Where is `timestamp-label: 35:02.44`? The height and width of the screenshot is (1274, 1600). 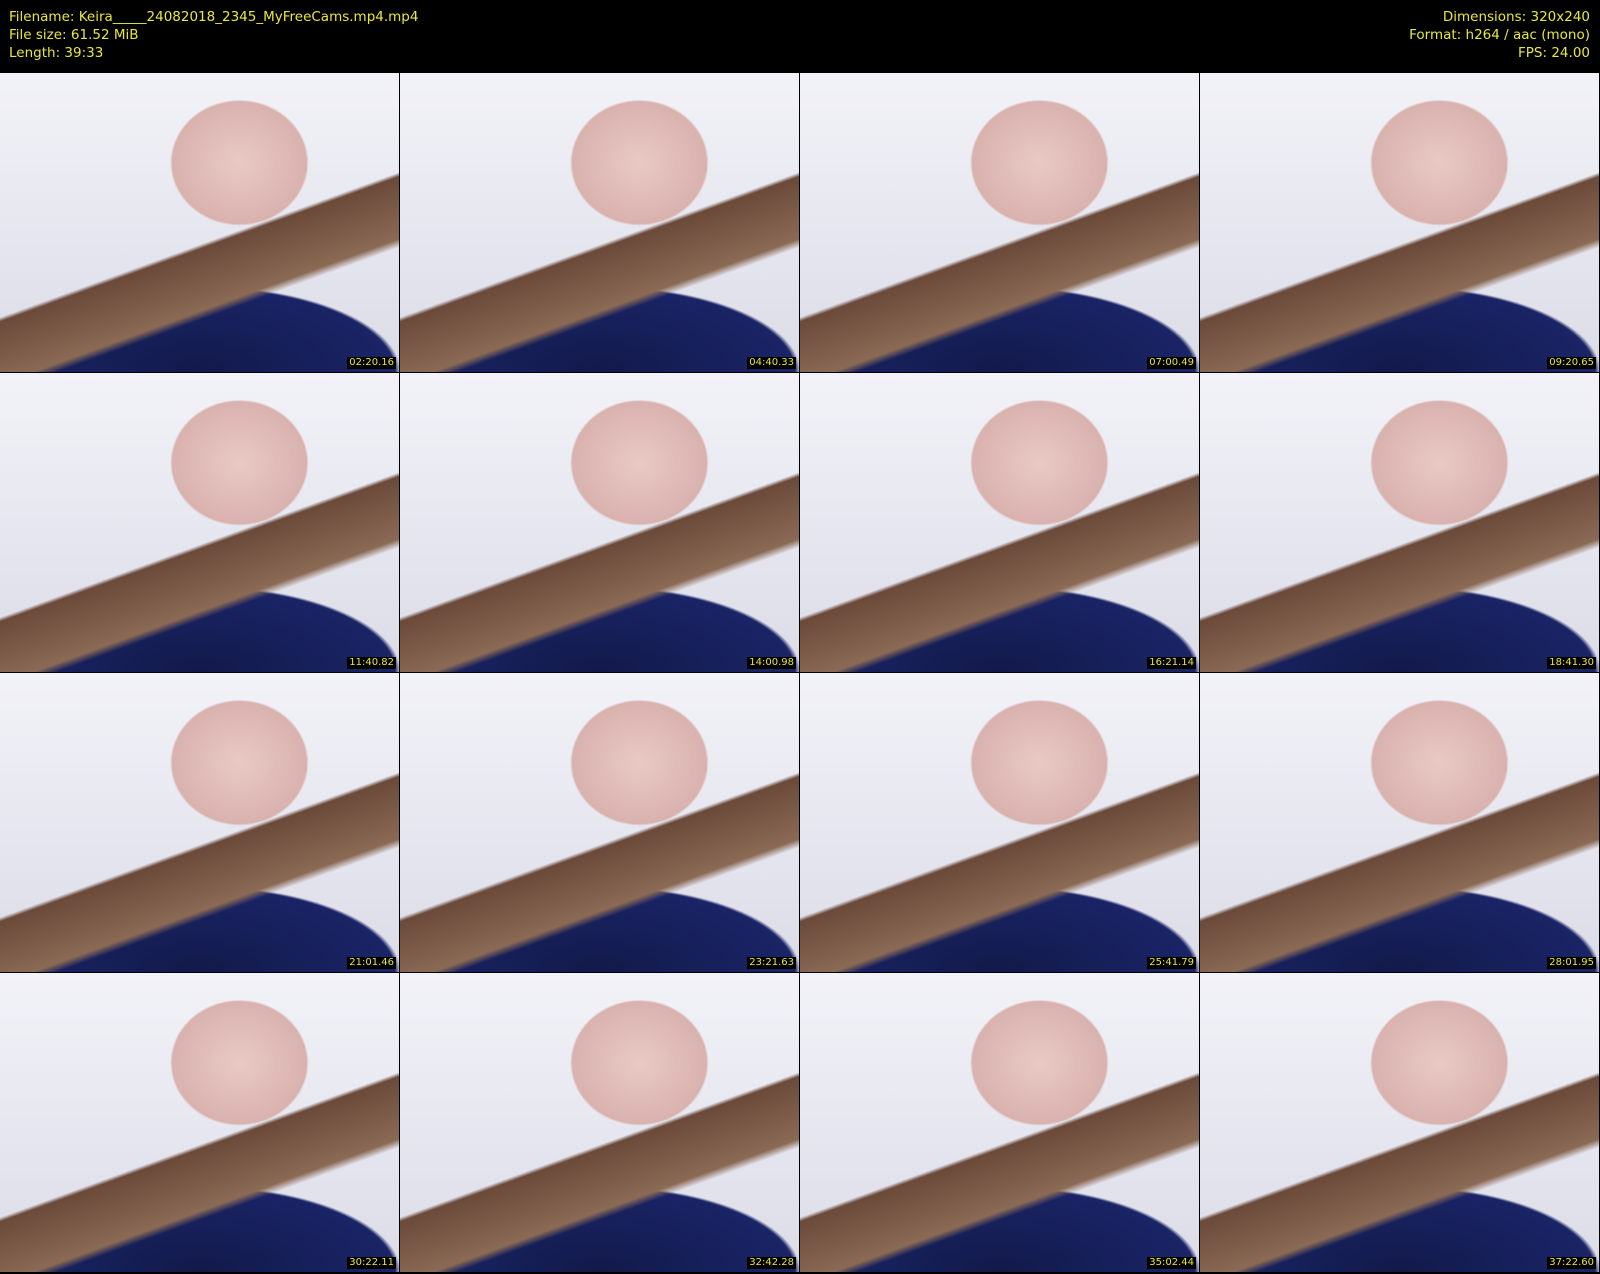
timestamp-label: 35:02.44 is located at coordinates (1171, 1263).